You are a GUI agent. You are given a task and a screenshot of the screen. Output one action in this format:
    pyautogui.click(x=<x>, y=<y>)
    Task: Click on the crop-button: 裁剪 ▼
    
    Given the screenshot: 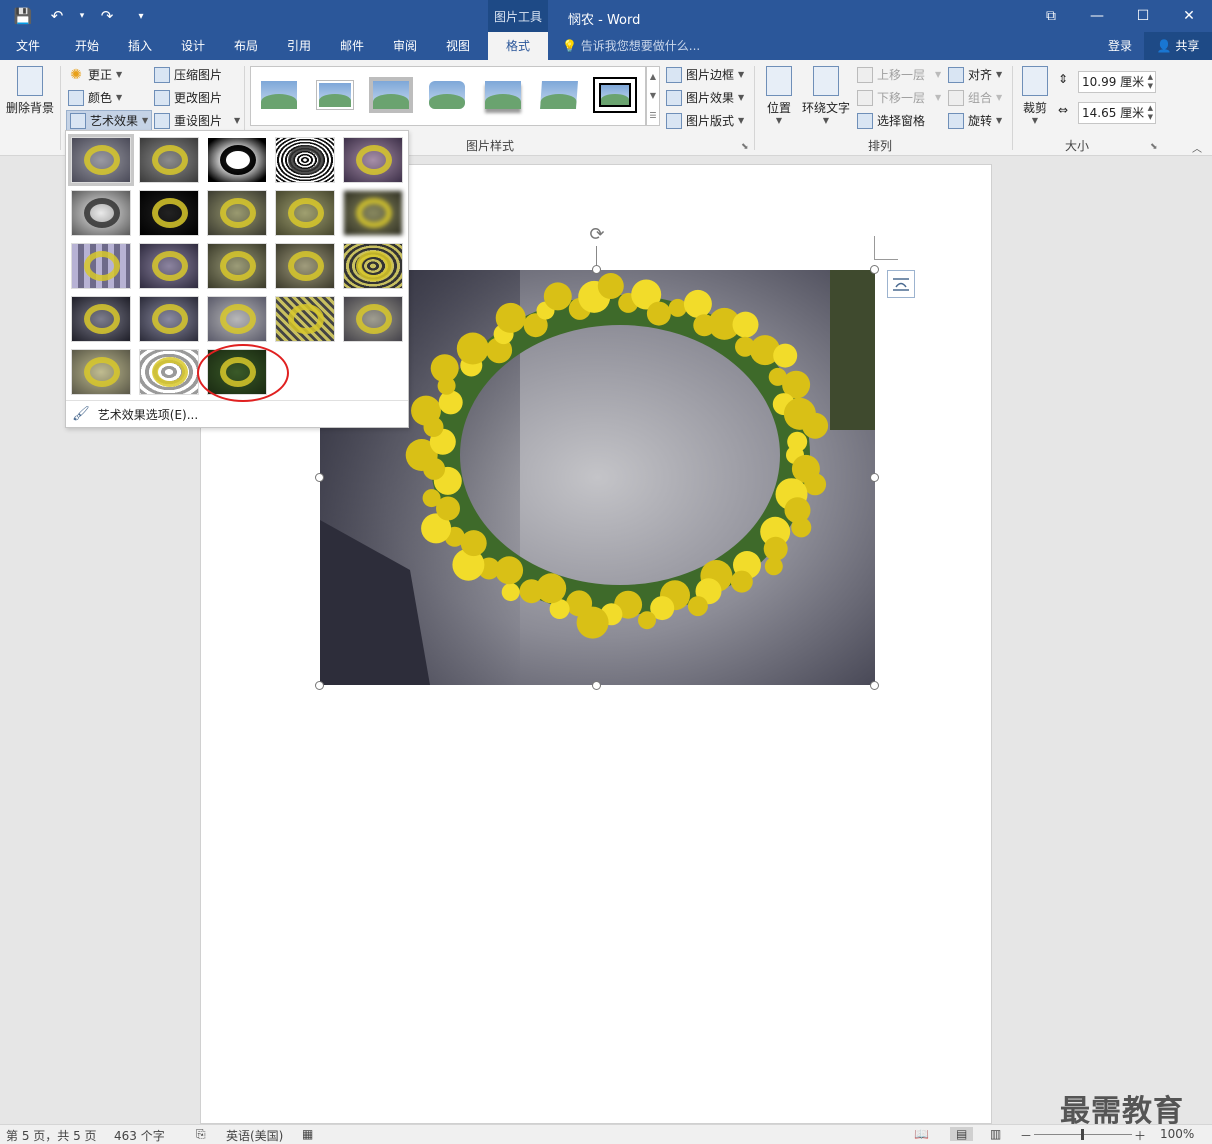 What is the action you would take?
    pyautogui.click(x=1035, y=95)
    